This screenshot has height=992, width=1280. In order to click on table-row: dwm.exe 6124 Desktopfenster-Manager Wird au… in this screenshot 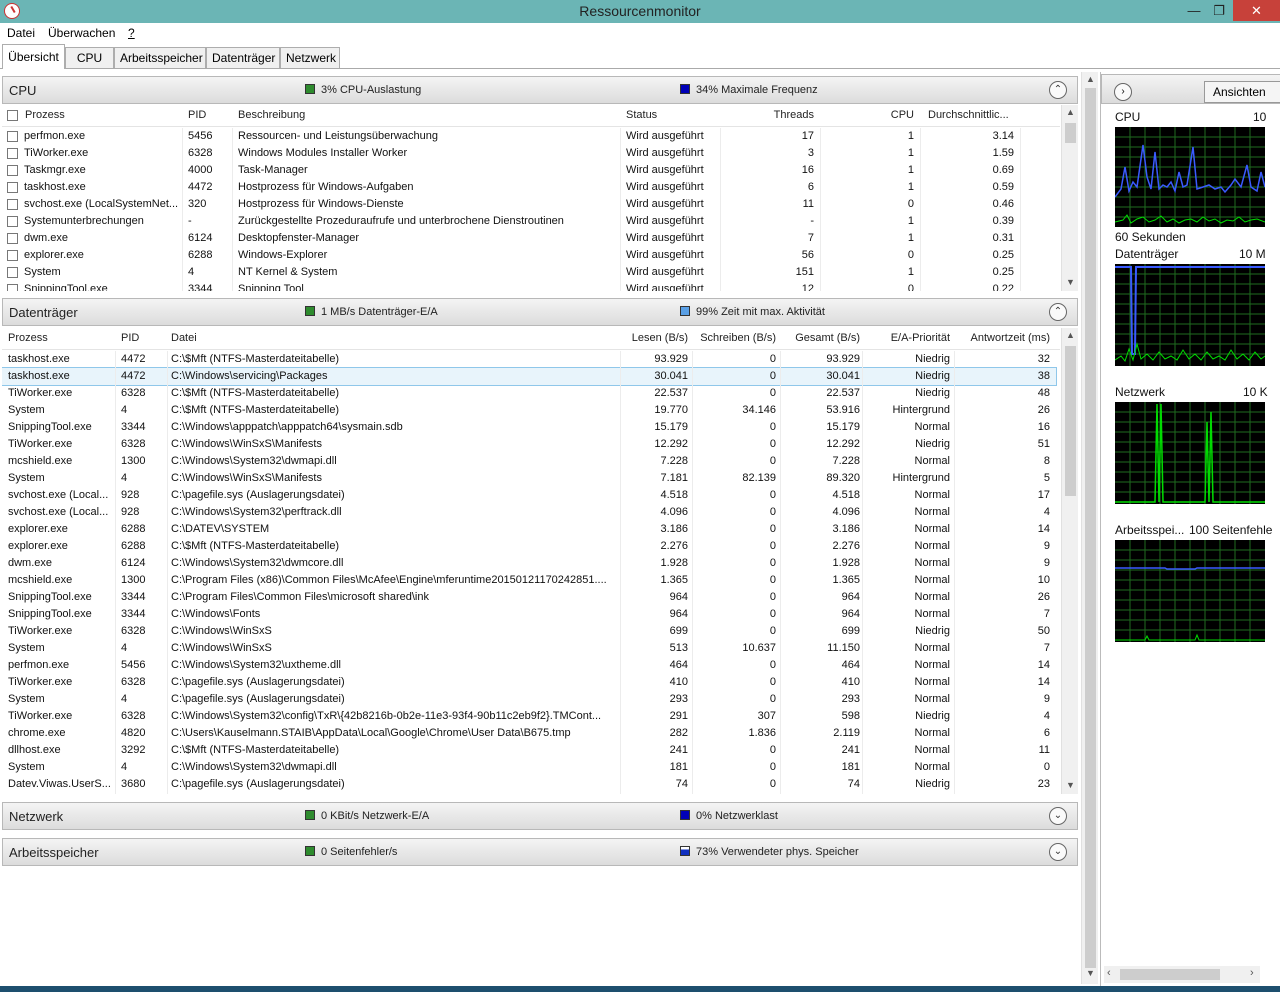, I will do `click(529, 238)`.